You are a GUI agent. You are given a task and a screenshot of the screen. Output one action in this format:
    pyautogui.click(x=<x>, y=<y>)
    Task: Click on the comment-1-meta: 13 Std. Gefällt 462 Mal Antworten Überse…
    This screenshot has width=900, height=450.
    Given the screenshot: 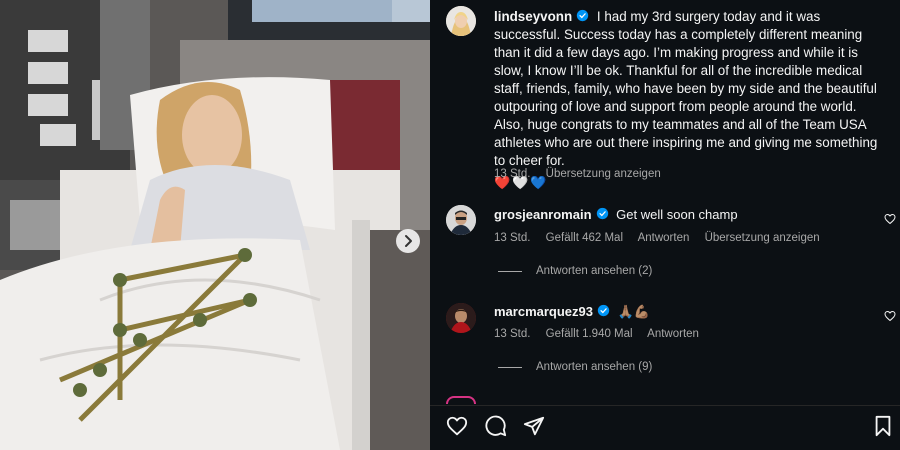 What is the action you would take?
    pyautogui.click(x=663, y=238)
    